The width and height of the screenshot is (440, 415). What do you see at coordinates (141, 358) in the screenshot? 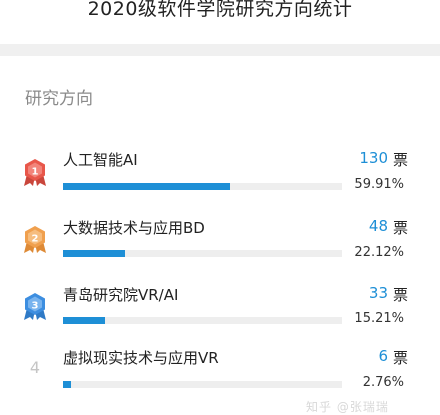
I see `item-4-name: 虚拟现实技术与应用VR` at bounding box center [141, 358].